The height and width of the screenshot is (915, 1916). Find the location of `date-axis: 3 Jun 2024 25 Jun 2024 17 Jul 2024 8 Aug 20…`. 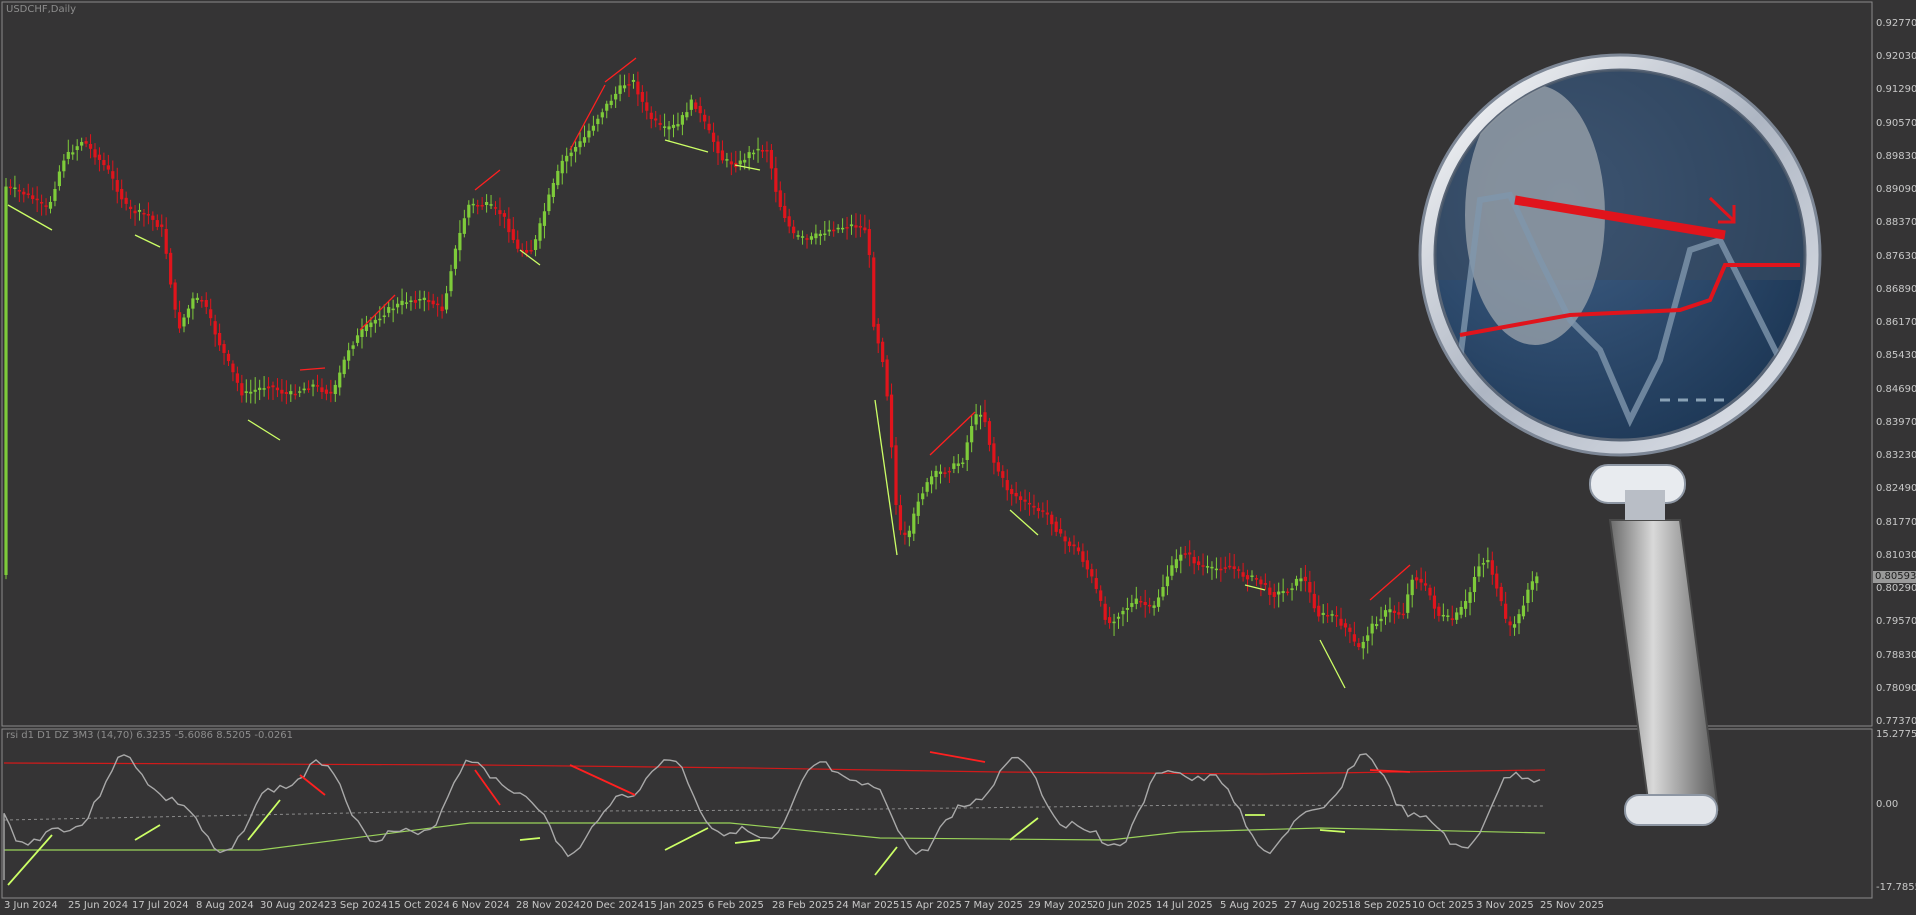

date-axis: 3 Jun 2024 25 Jun 2024 17 Jul 2024 8 Aug 20… is located at coordinates (958, 906).